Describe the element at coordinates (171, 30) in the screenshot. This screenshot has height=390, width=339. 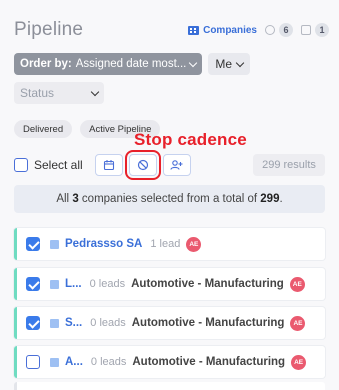
I see `header: Pipeline Companies 6 1` at that location.